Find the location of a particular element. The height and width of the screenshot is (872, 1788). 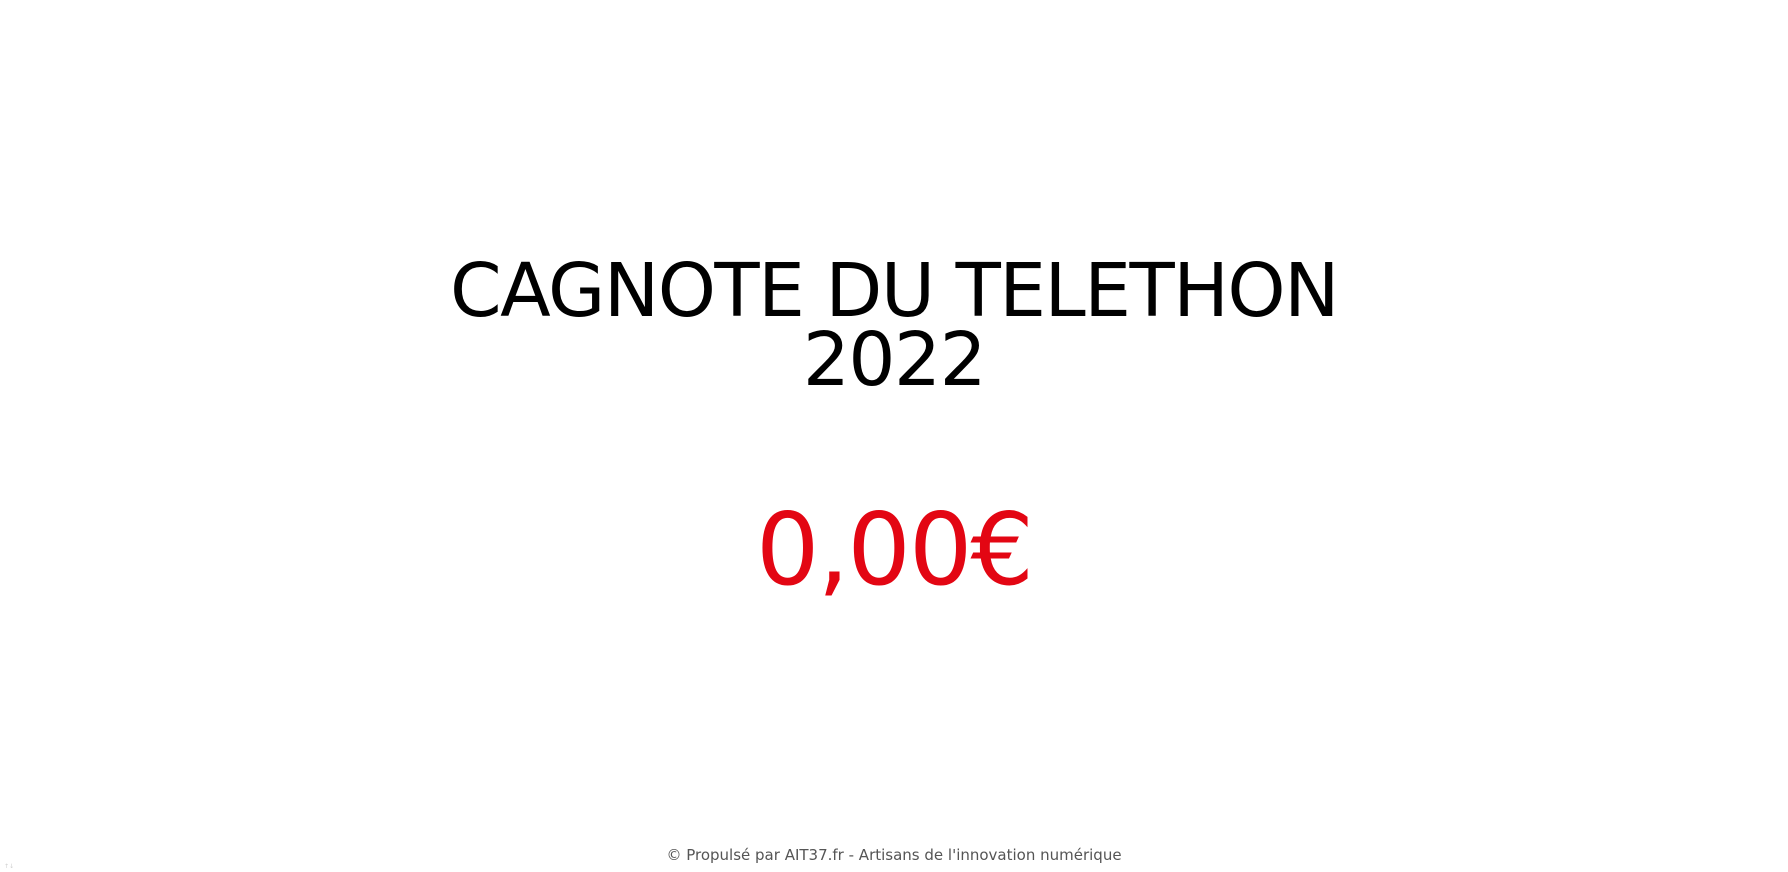

corner-mark: ↑↓ is located at coordinates (9, 866).